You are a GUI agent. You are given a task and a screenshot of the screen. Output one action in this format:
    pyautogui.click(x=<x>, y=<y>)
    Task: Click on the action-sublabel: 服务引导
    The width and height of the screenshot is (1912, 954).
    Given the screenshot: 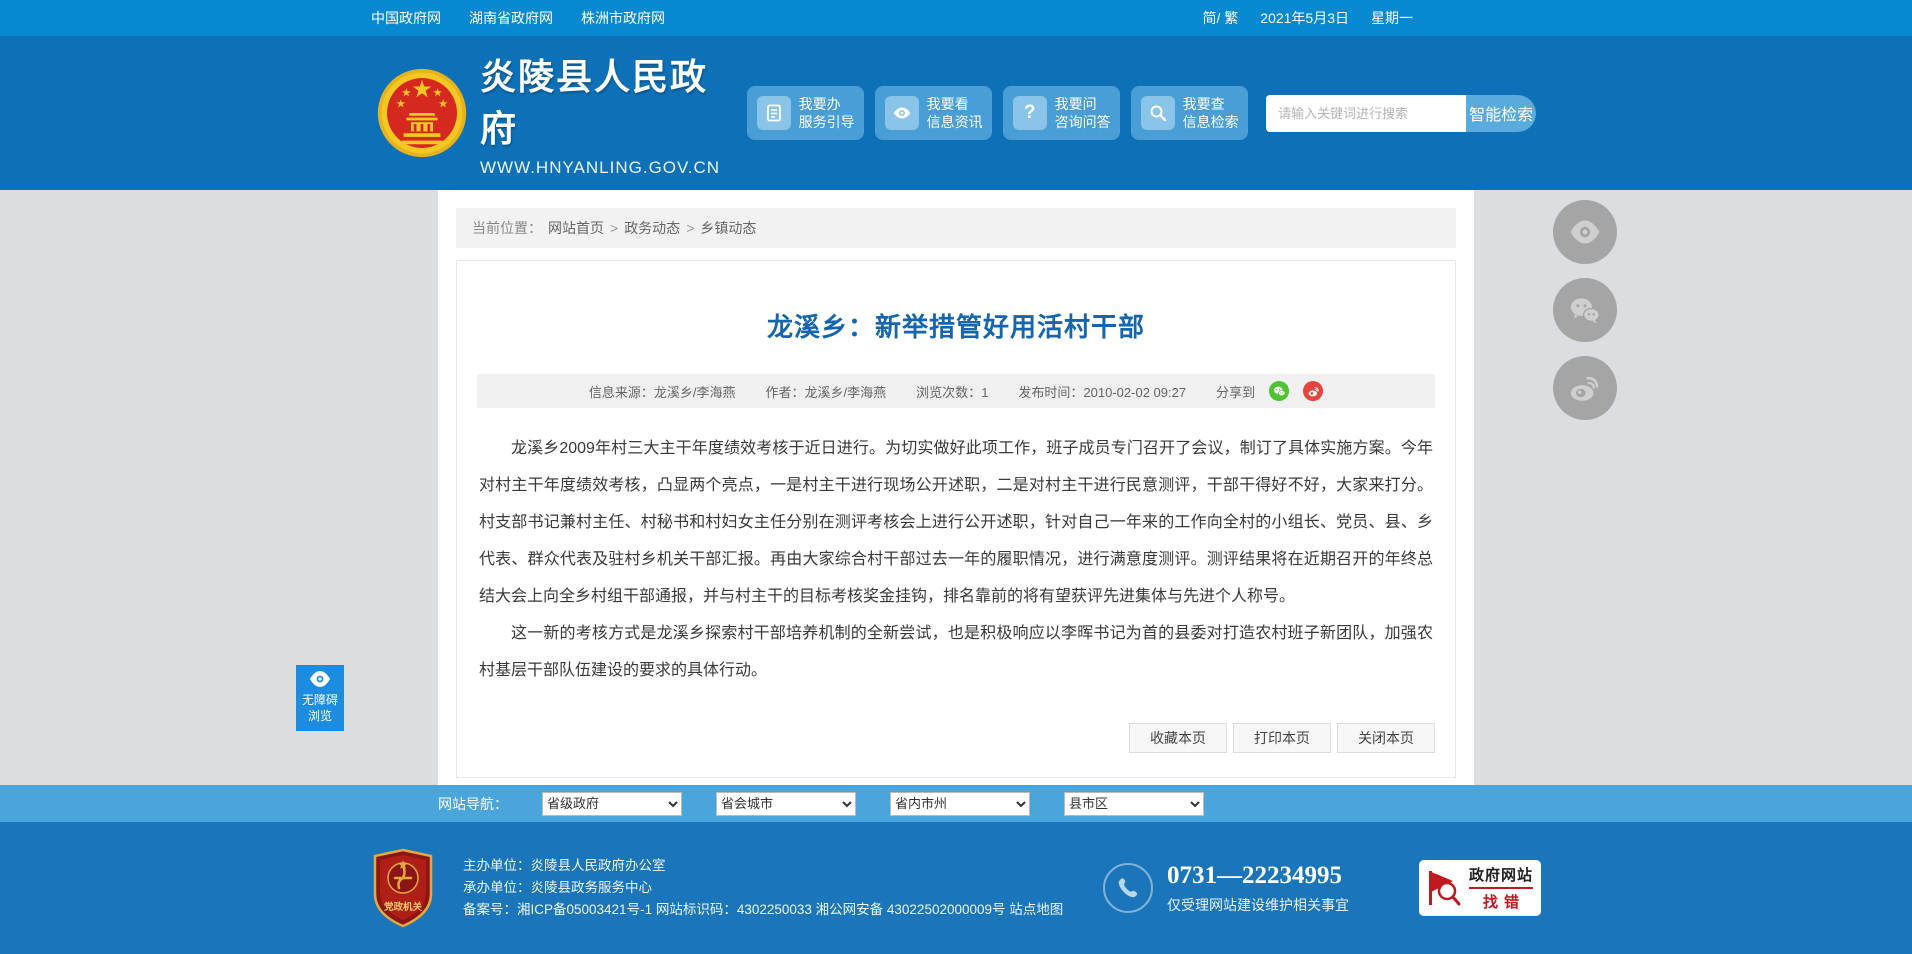 What is the action you would take?
    pyautogui.click(x=826, y=122)
    